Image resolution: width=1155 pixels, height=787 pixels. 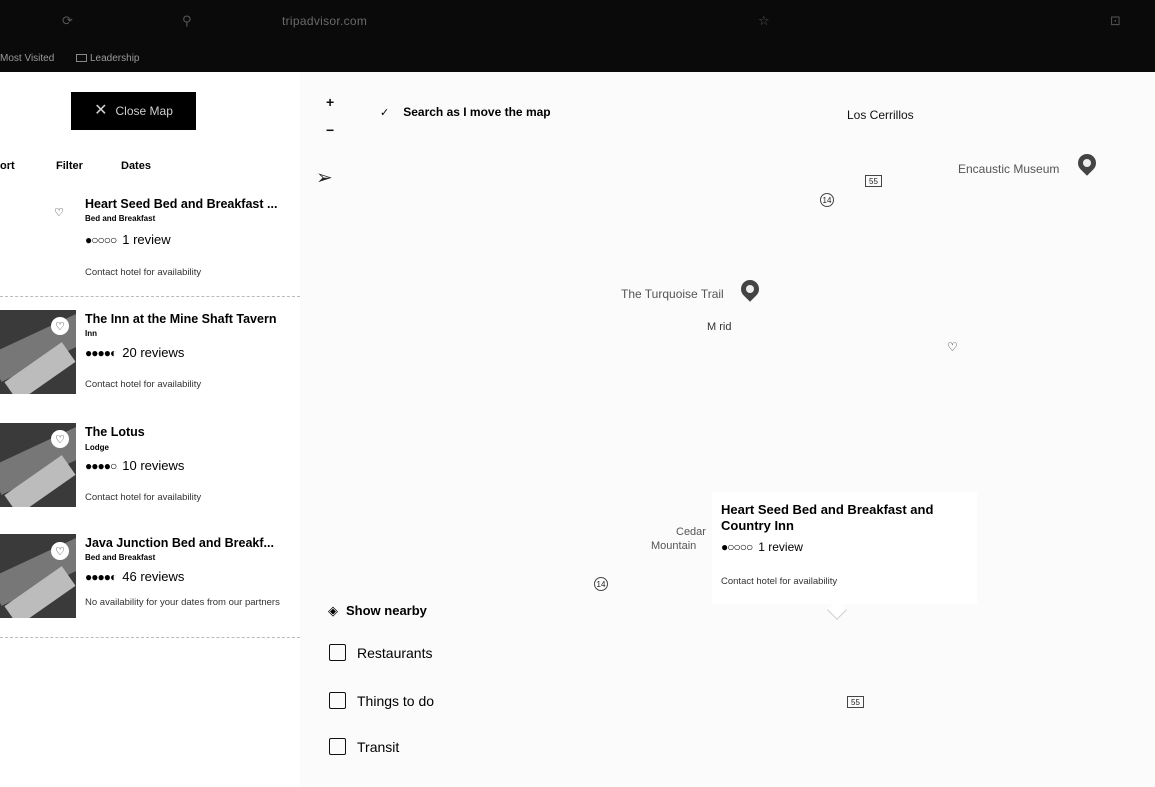 What do you see at coordinates (396, 700) in the screenshot?
I see `nearby-things-to-do-label: Things to do` at bounding box center [396, 700].